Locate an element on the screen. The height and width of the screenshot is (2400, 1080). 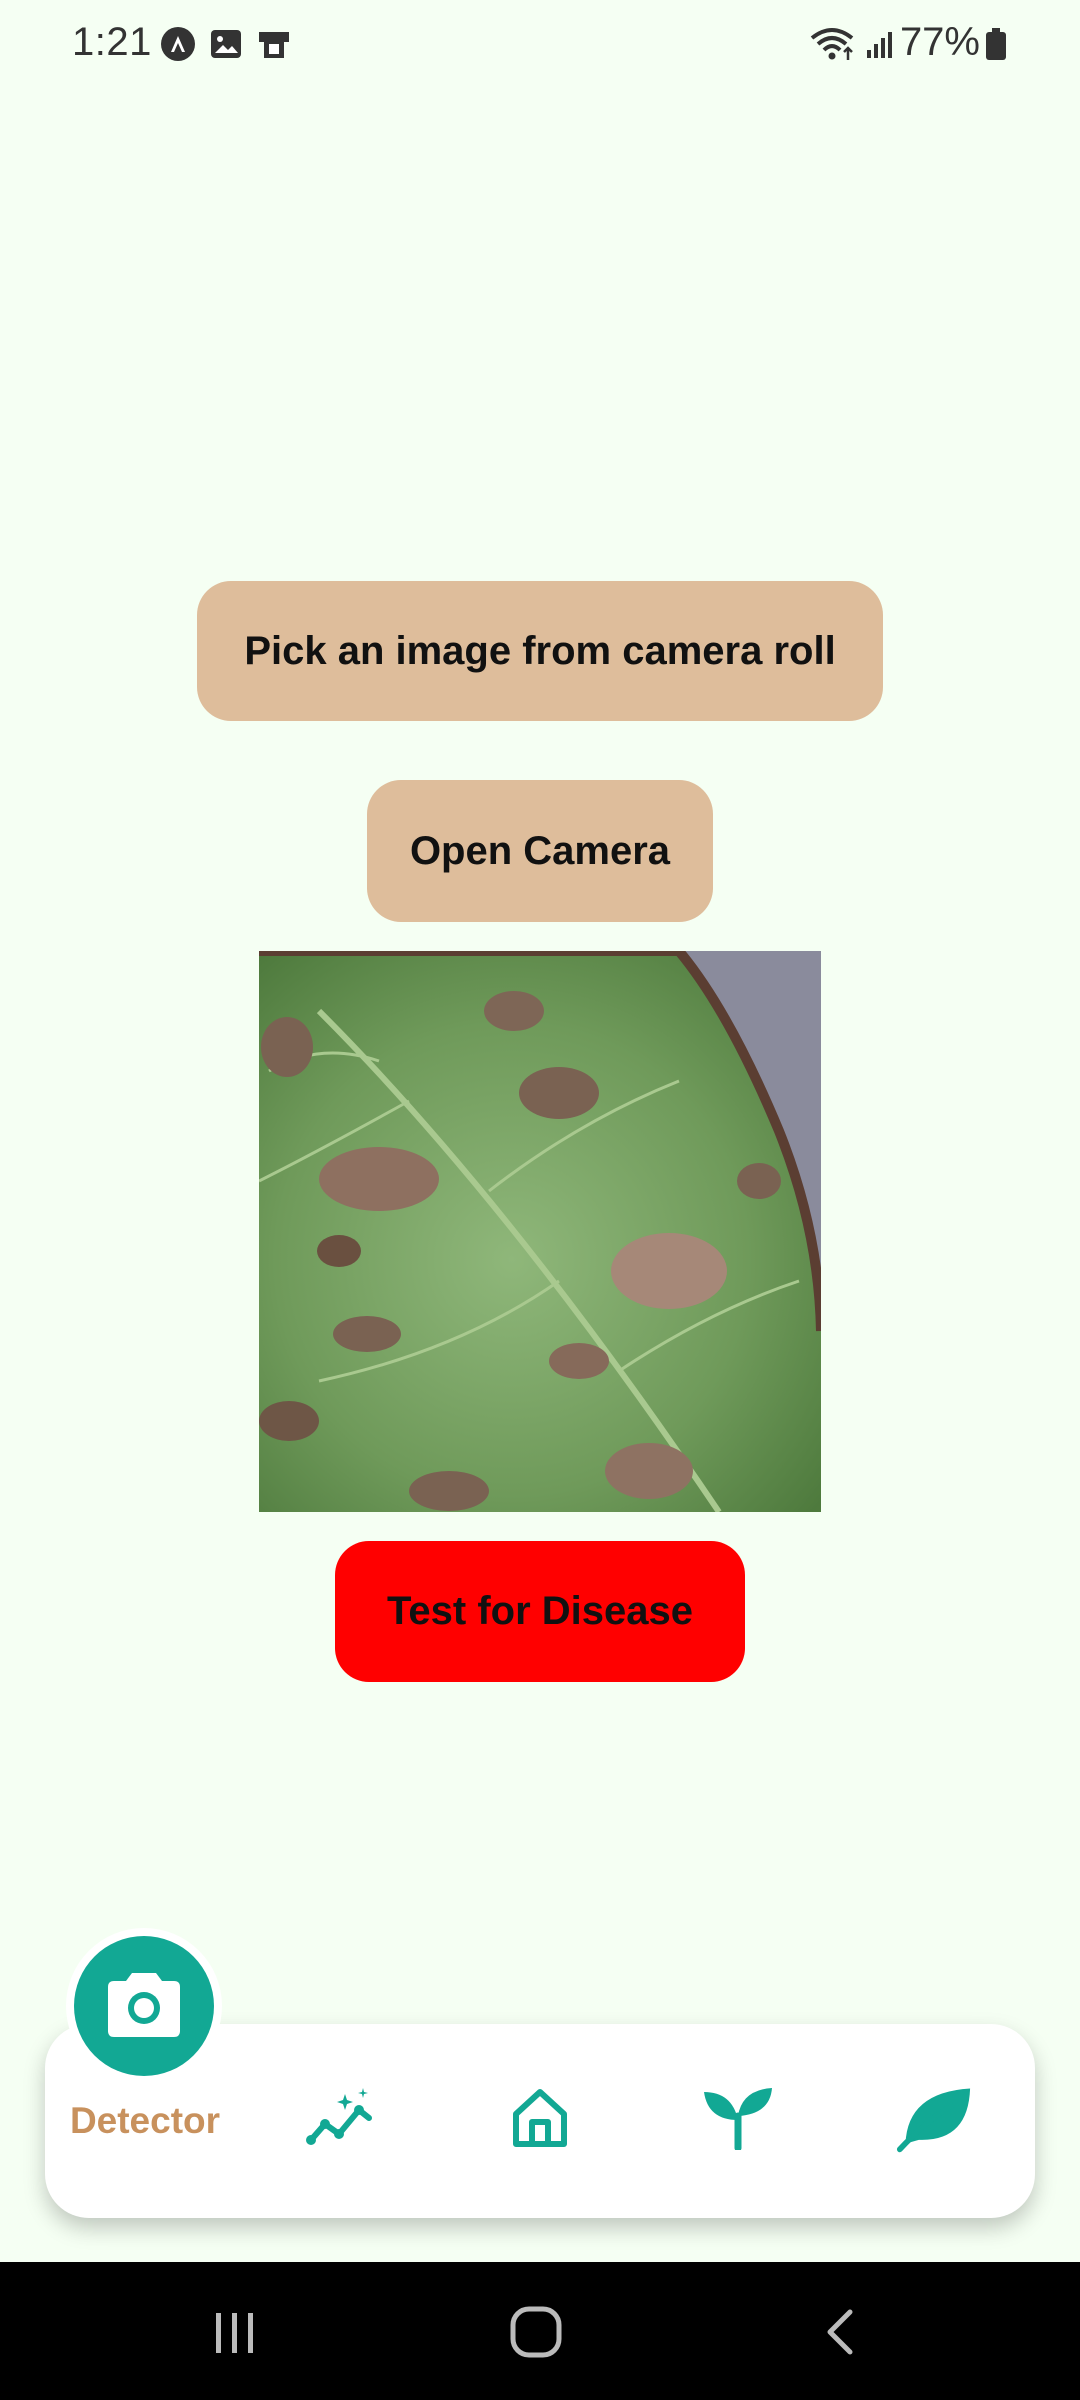
status-time: 1:21 is located at coordinates (112, 42).